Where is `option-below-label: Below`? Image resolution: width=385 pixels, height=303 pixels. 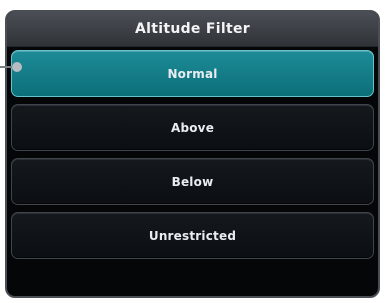 option-below-label: Below is located at coordinates (192, 181).